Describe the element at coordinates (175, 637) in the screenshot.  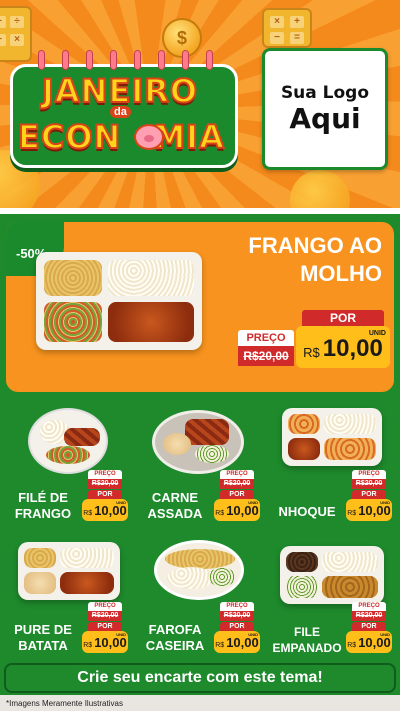
I see `product-name: FAROFA CASEIRA` at that location.